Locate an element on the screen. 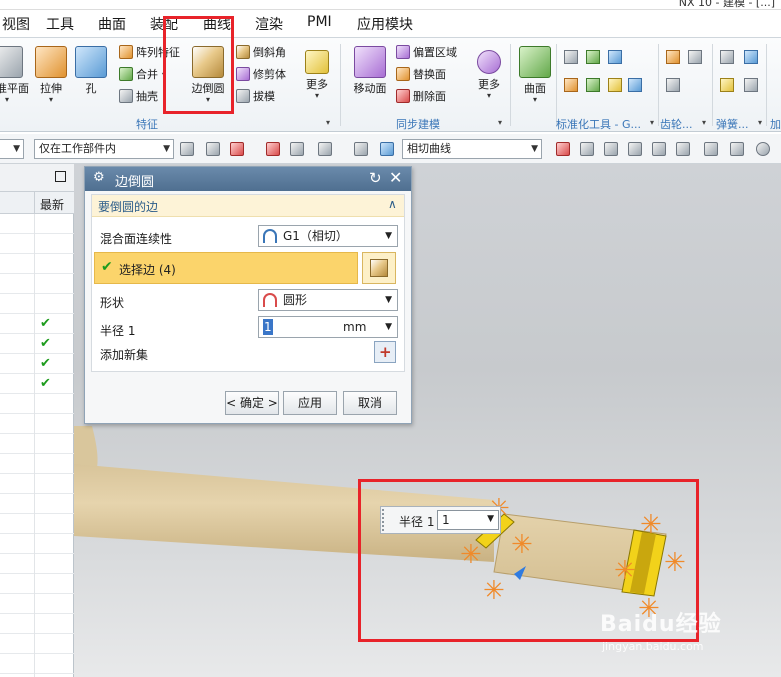 The height and width of the screenshot is (677, 781). menu-tab-pmi: PMI is located at coordinates (319, 22).